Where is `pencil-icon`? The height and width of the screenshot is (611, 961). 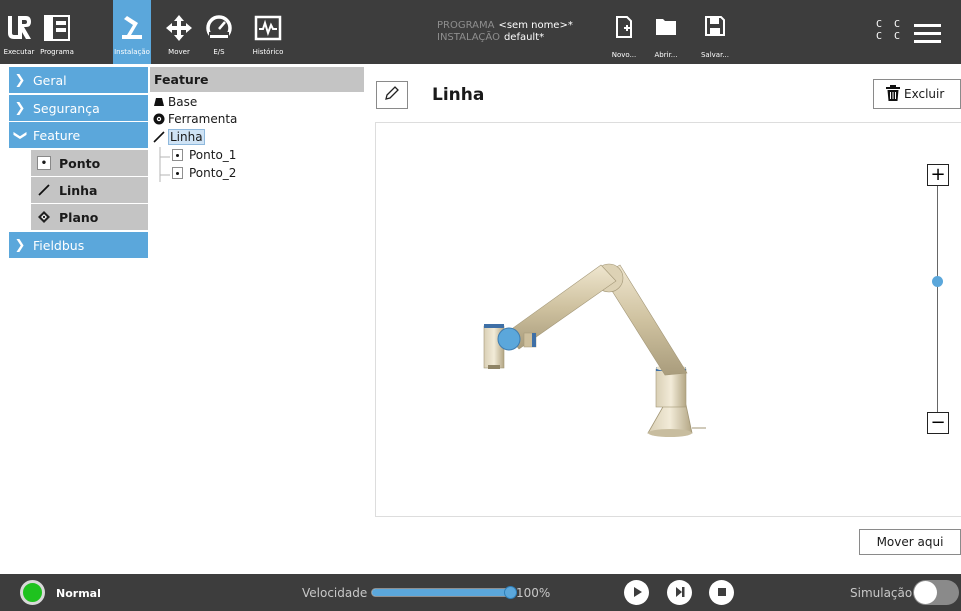 pencil-icon is located at coordinates (392, 95).